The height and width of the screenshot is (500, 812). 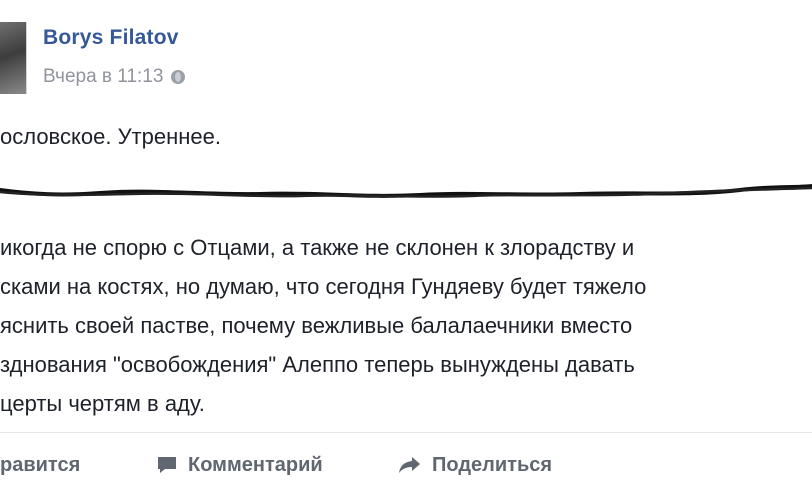 I want to click on comment-icon, so click(x=167, y=465).